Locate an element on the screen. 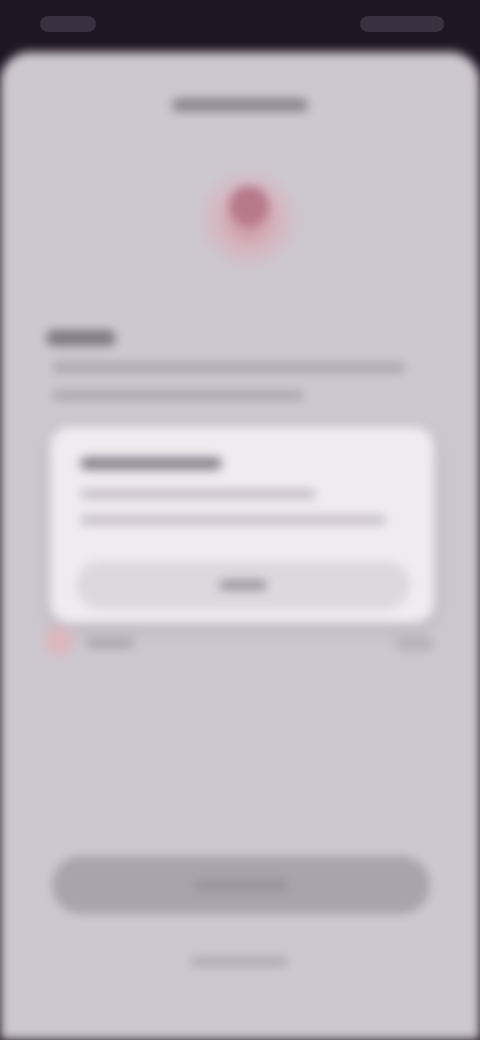 Image resolution: width=480 pixels, height=1040 pixels. primary-action-button is located at coordinates (241, 885).